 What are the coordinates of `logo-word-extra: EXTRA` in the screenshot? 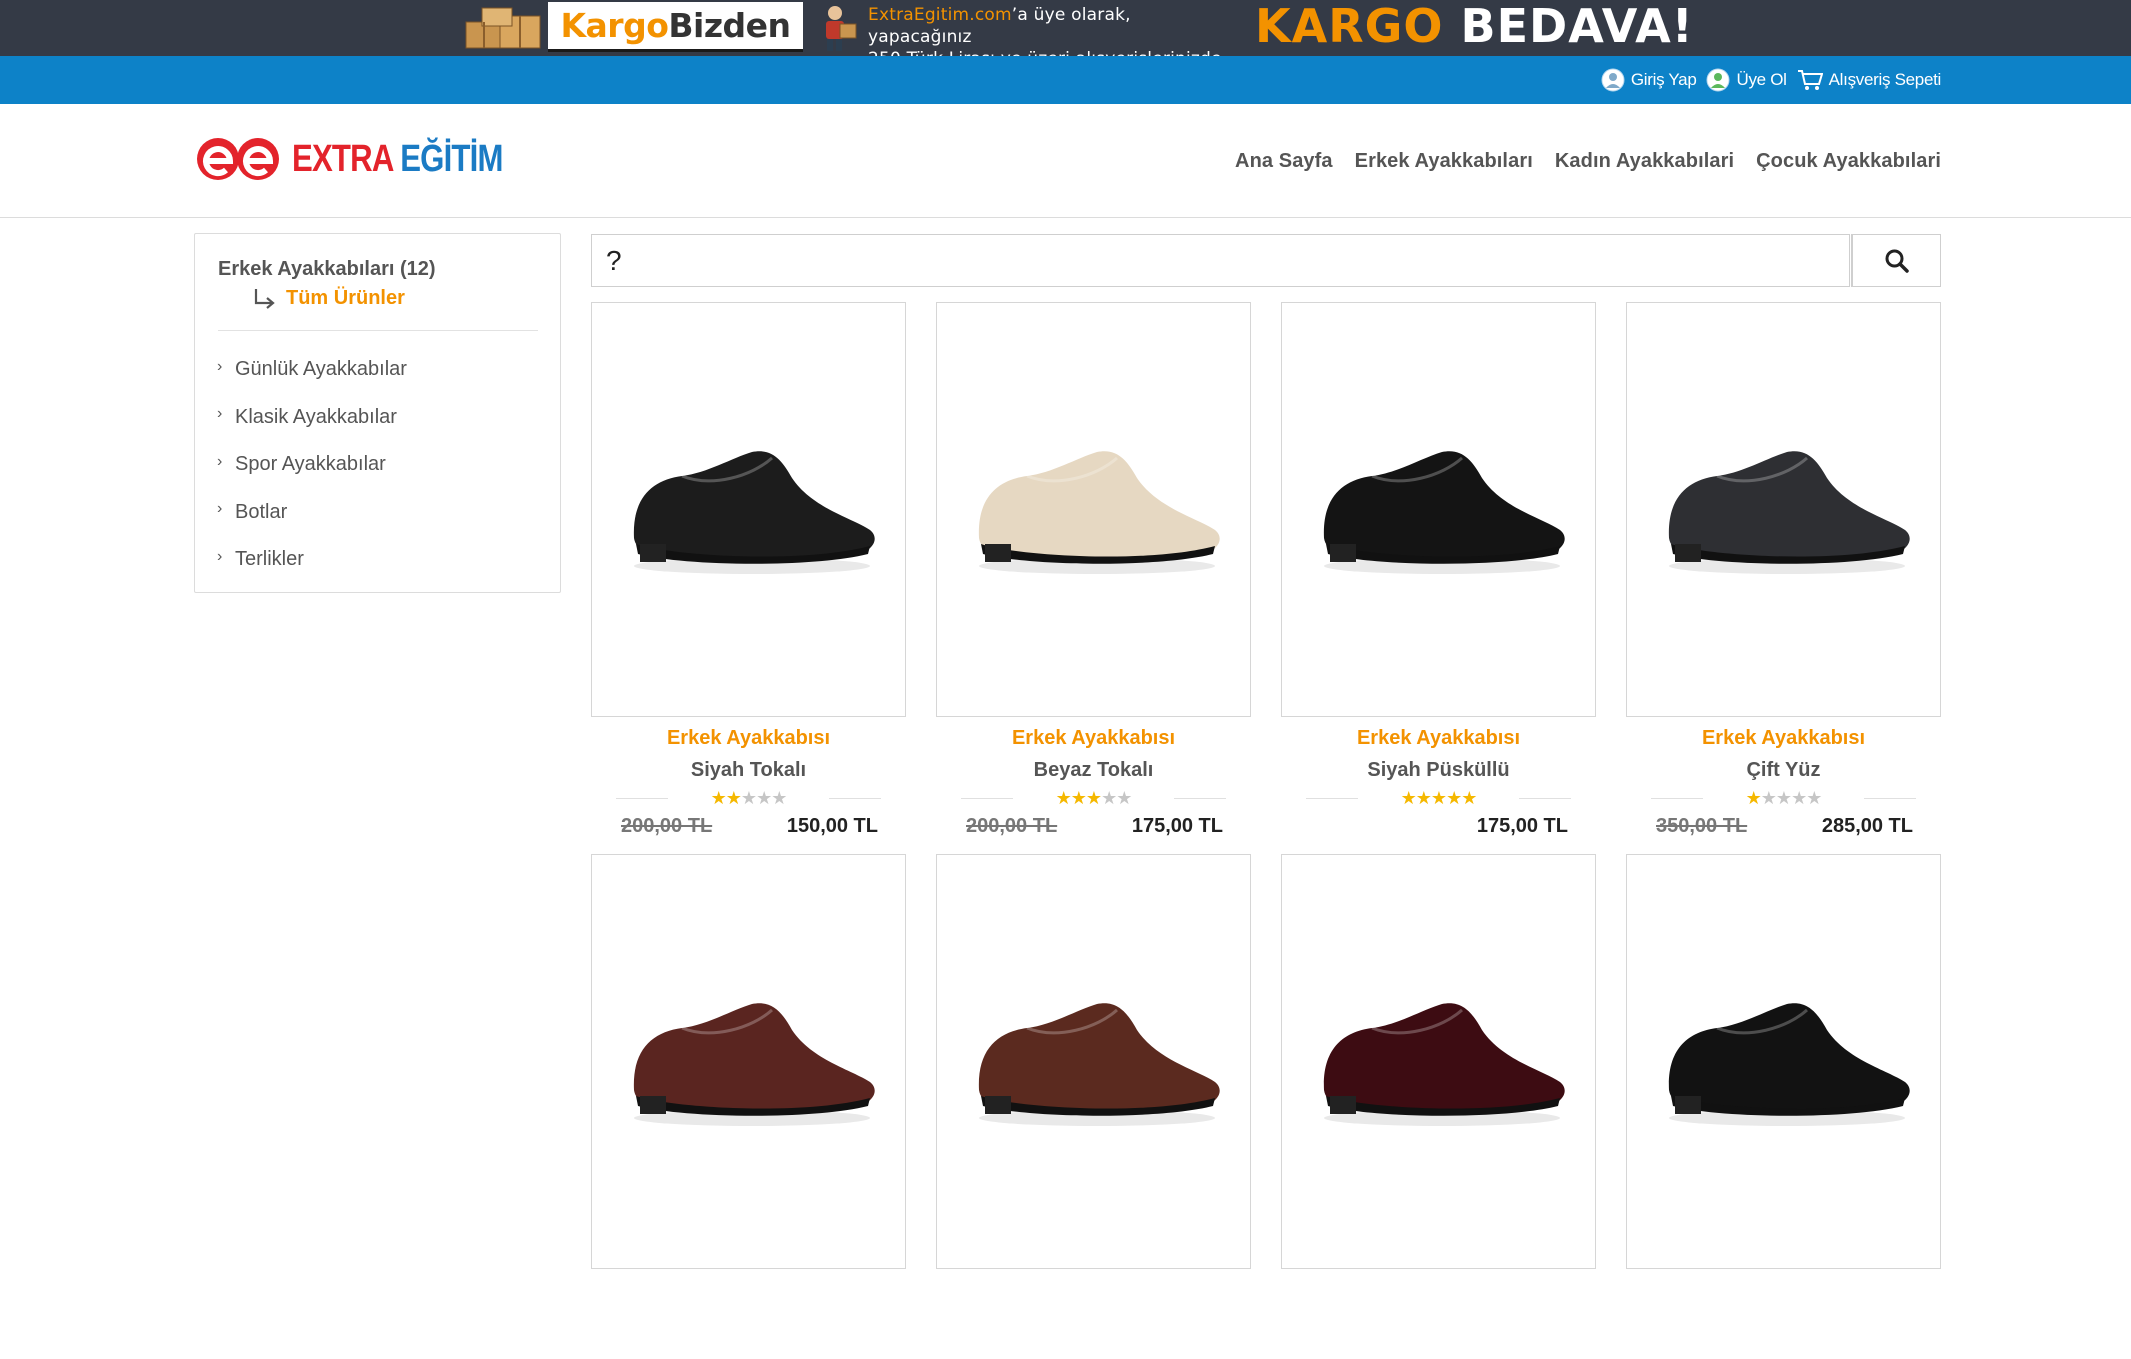 It's located at (342, 158).